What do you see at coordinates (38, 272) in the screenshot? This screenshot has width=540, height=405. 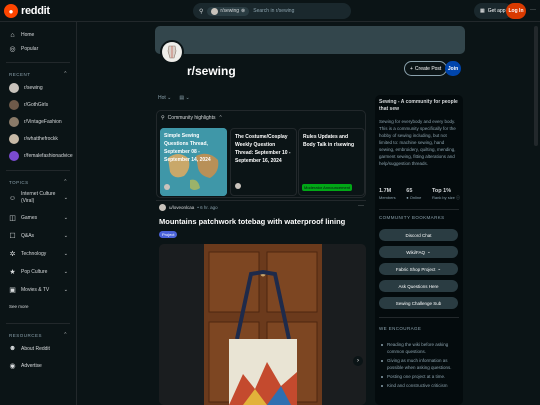 I see `topic-item-pop-culture: ★ Pop Culture ⌄` at bounding box center [38, 272].